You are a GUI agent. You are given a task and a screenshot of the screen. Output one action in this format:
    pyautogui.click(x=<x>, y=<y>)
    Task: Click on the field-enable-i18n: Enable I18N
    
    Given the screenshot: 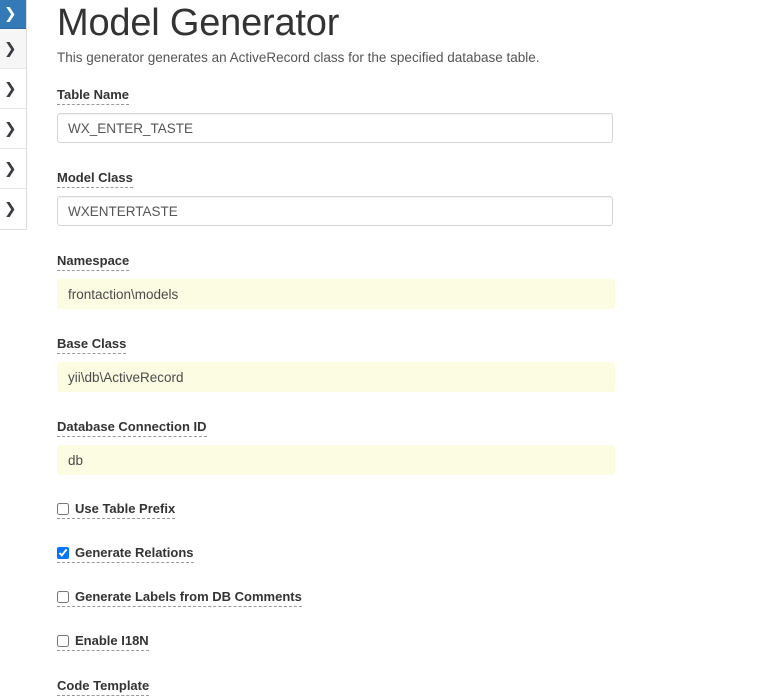 What is the action you would take?
    pyautogui.click(x=402, y=642)
    